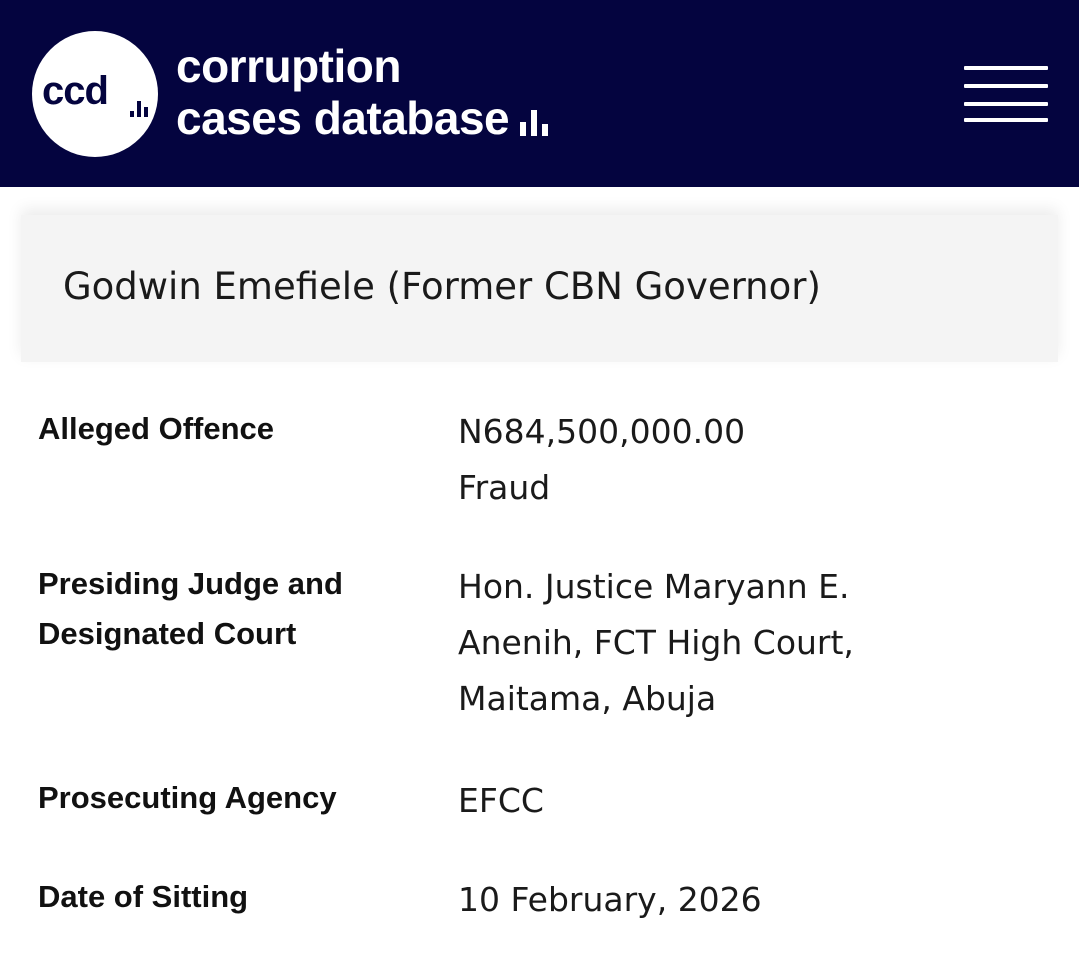 This screenshot has width=1079, height=978. I want to click on brand-name: corruption cases database, so click(362, 92).